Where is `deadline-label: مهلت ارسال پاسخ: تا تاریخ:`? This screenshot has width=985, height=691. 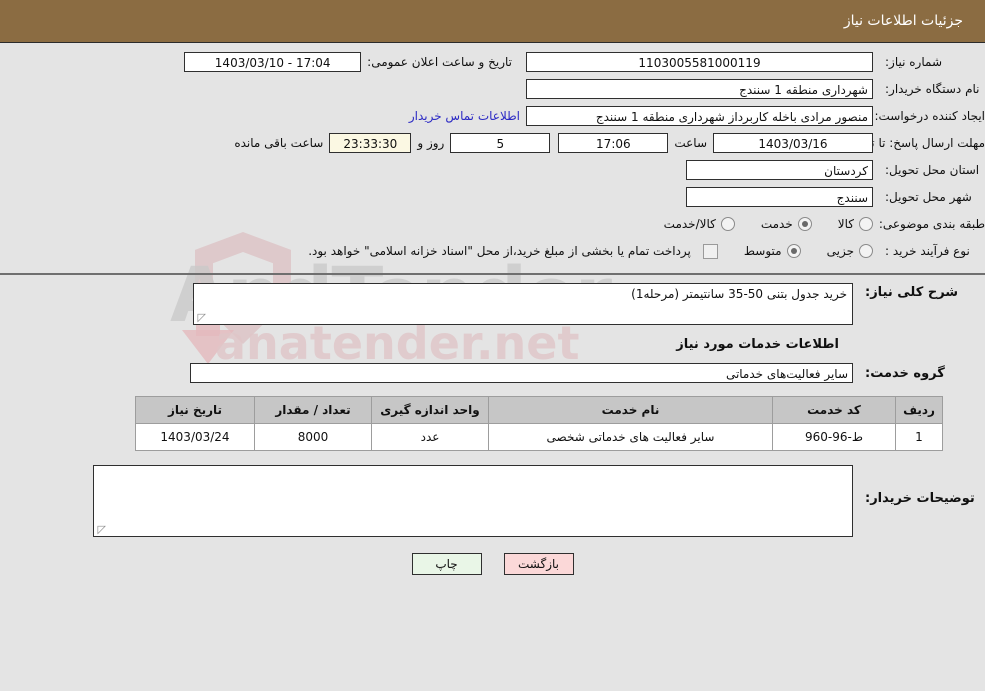 deadline-label: مهلت ارسال پاسخ: تا تاریخ: is located at coordinates (915, 143).